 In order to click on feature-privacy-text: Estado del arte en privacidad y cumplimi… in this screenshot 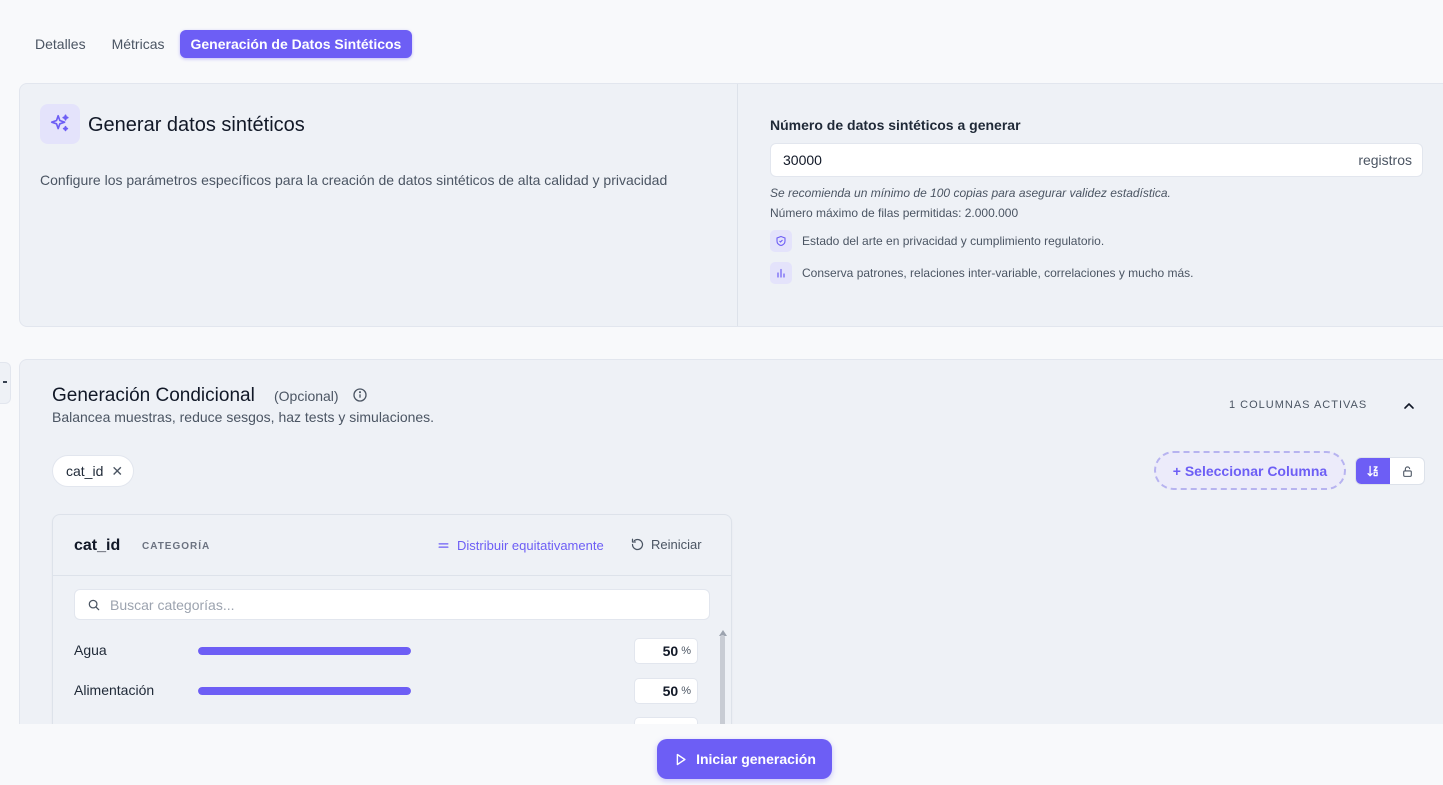, I will do `click(953, 241)`.